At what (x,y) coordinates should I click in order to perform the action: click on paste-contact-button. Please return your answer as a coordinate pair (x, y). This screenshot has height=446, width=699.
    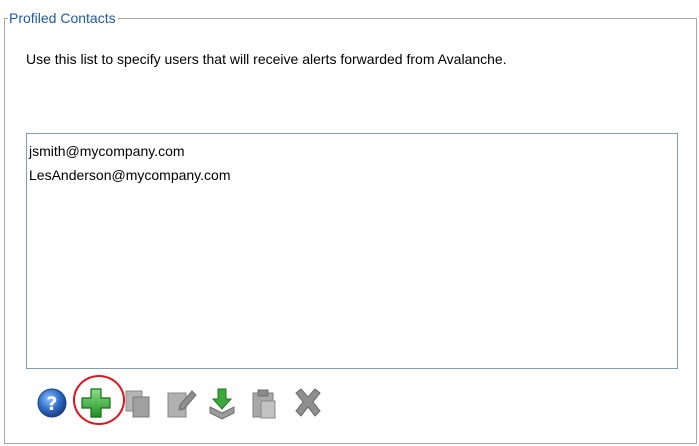
    Looking at the image, I should click on (264, 403).